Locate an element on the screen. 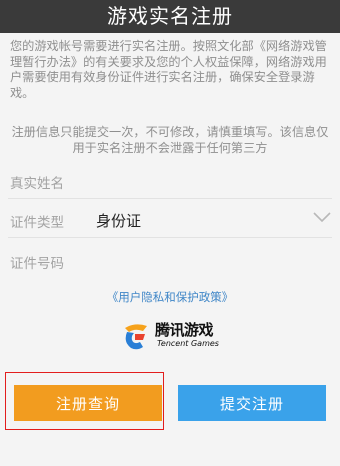 The height and width of the screenshot is (466, 340). real-name-input is located at coordinates (204, 181).